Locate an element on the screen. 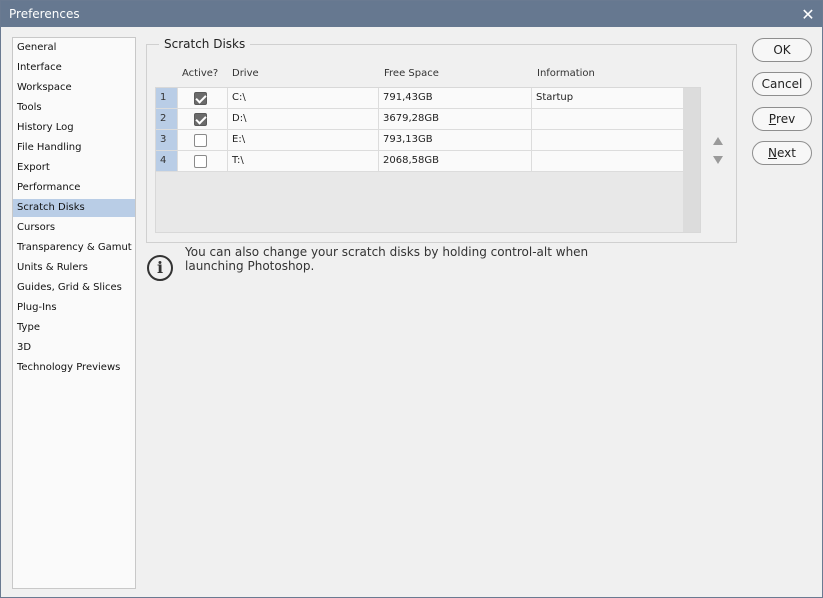 Image resolution: width=823 pixels, height=598 pixels. column-header-drive: Drive is located at coordinates (245, 73).